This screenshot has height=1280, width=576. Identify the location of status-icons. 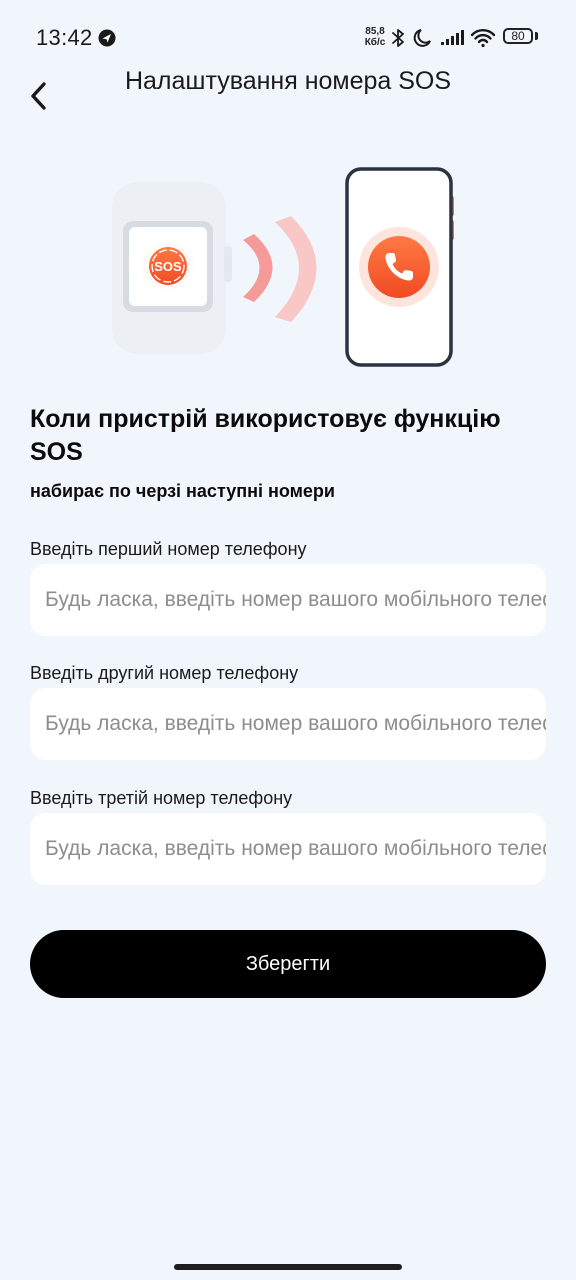
(444, 38).